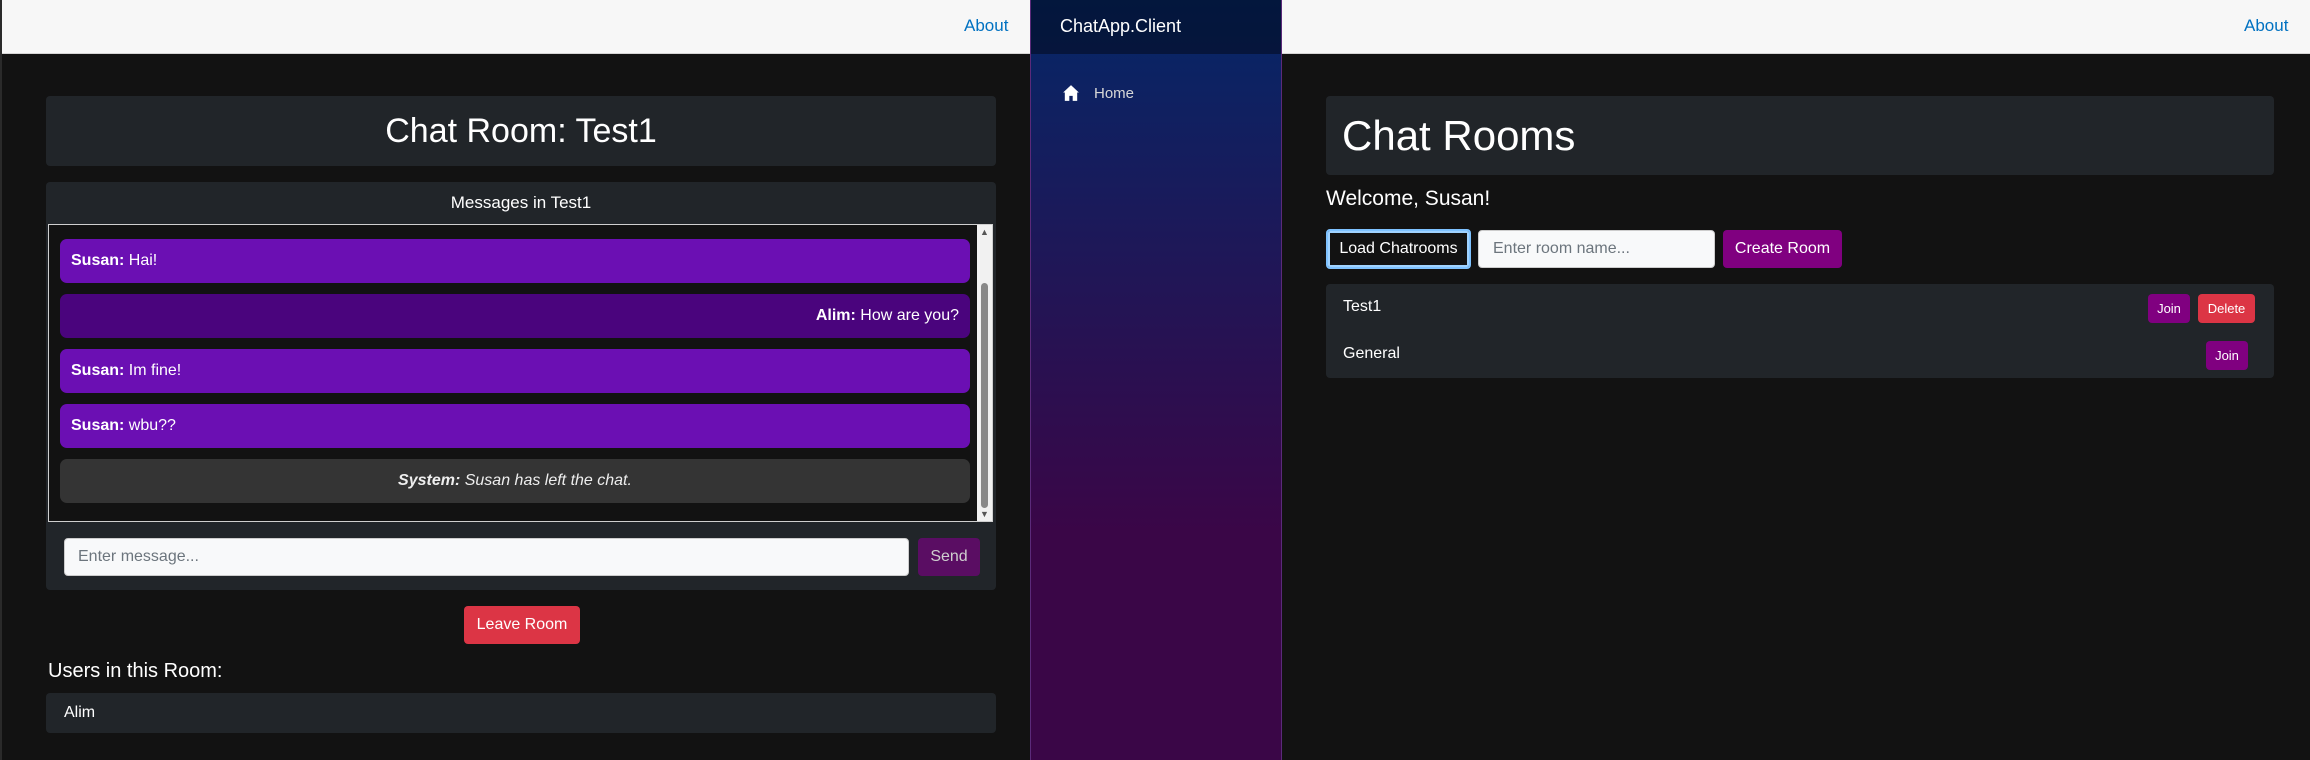 This screenshot has height=760, width=2310. I want to click on scroll-up-icon: ▲, so click(984, 232).